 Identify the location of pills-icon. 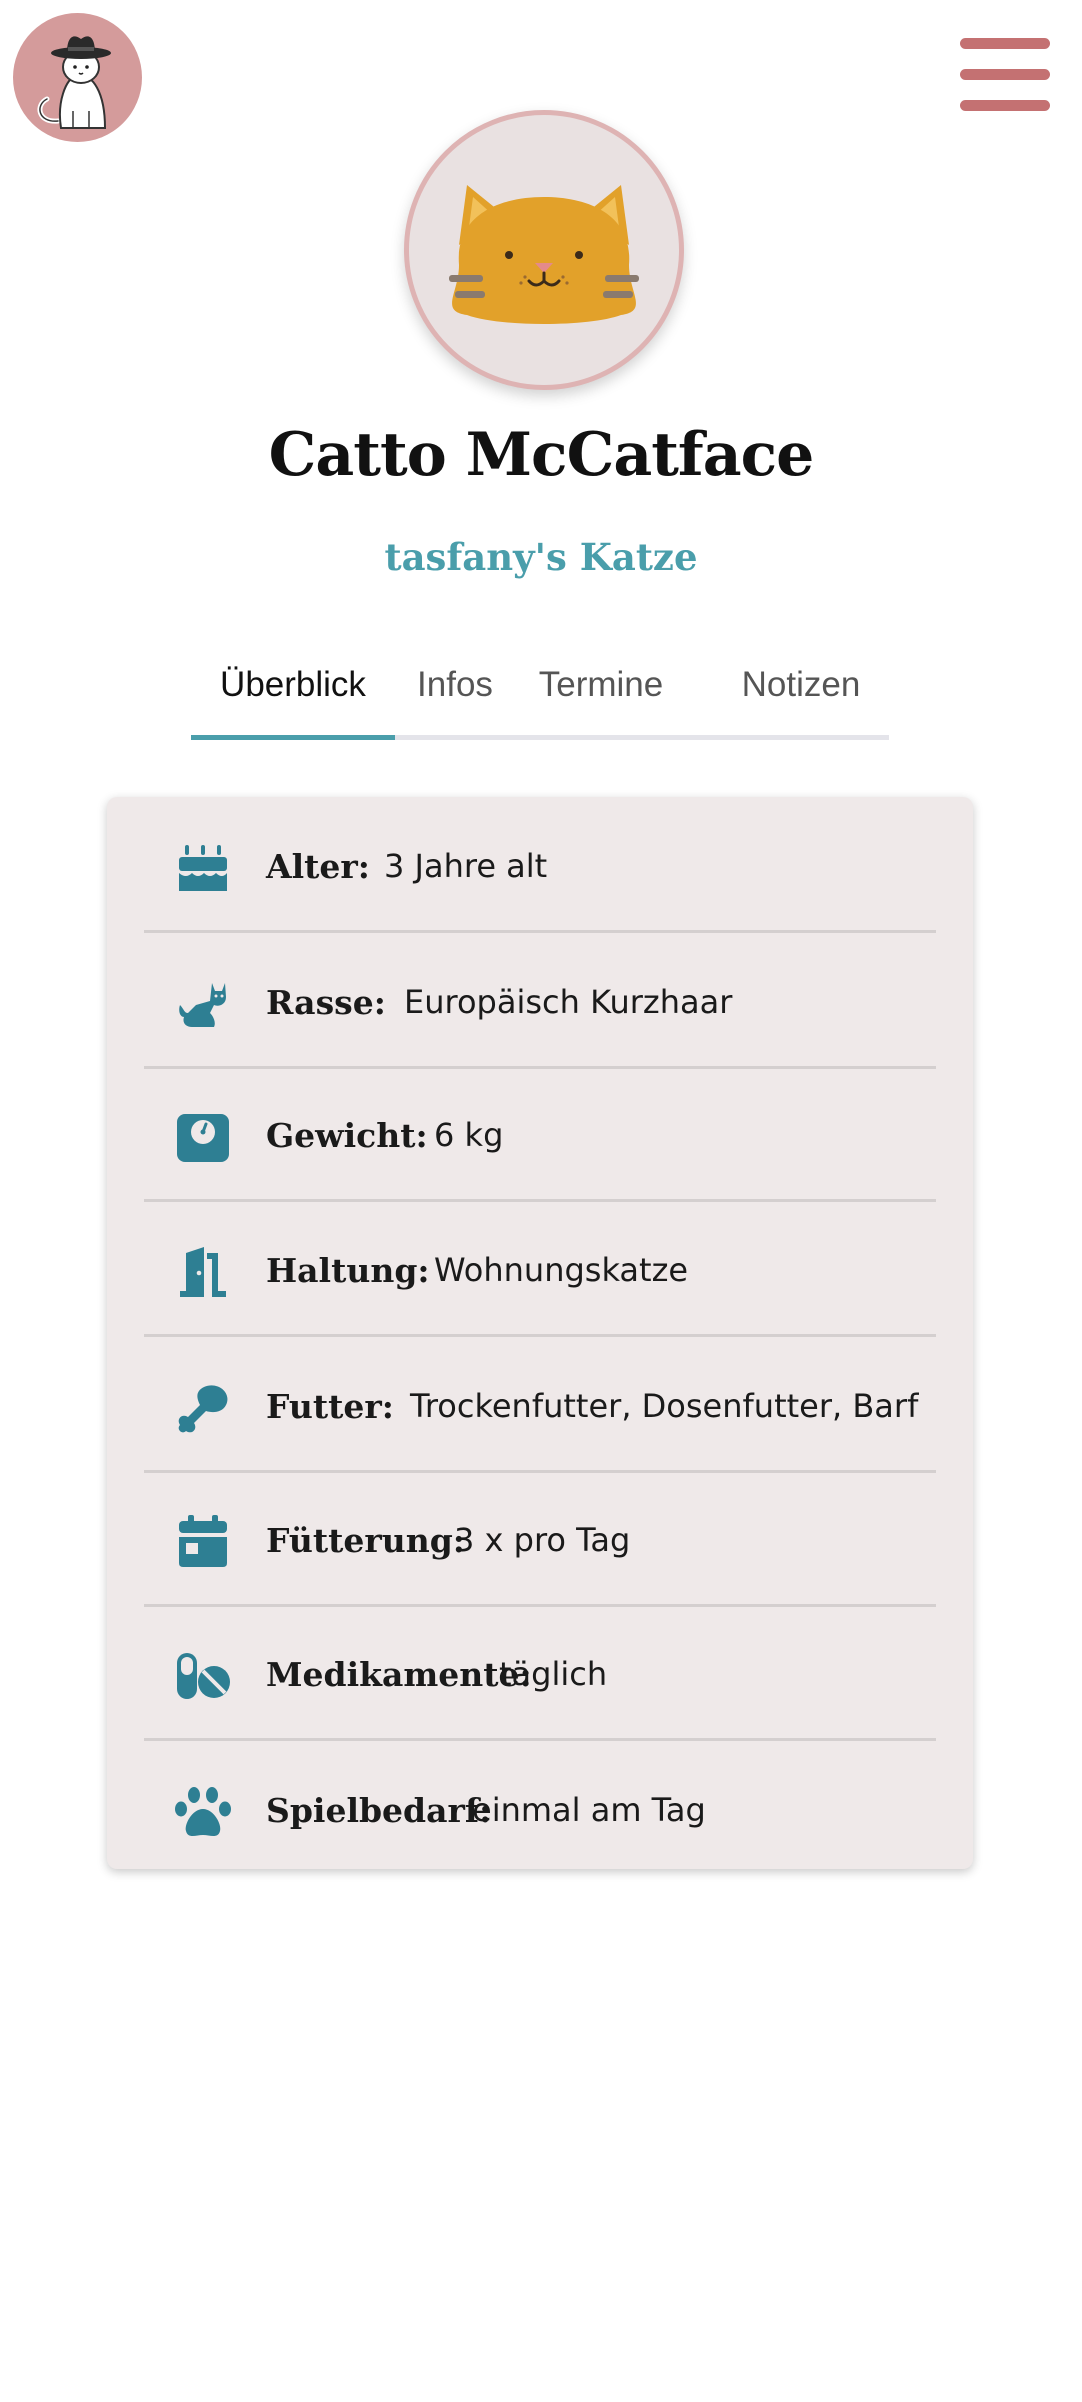
(203, 1676).